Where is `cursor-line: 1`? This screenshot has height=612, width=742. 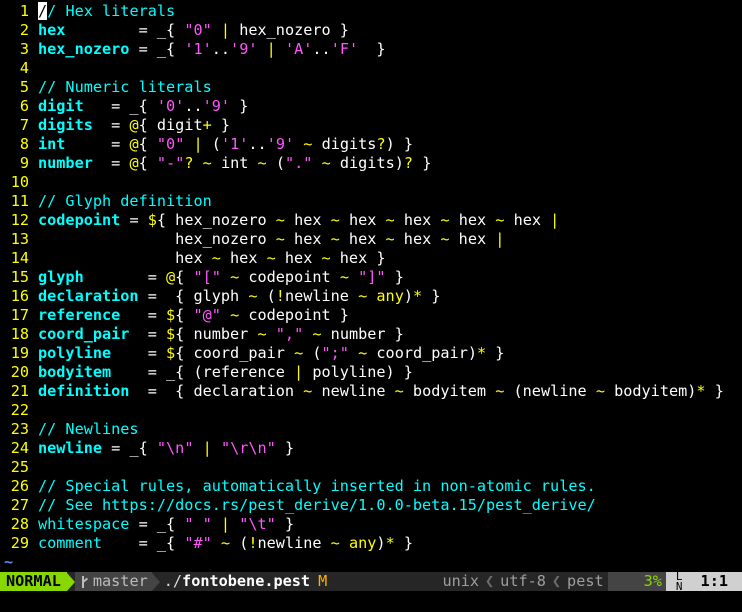 cursor-line: 1 is located at coordinates (705, 581).